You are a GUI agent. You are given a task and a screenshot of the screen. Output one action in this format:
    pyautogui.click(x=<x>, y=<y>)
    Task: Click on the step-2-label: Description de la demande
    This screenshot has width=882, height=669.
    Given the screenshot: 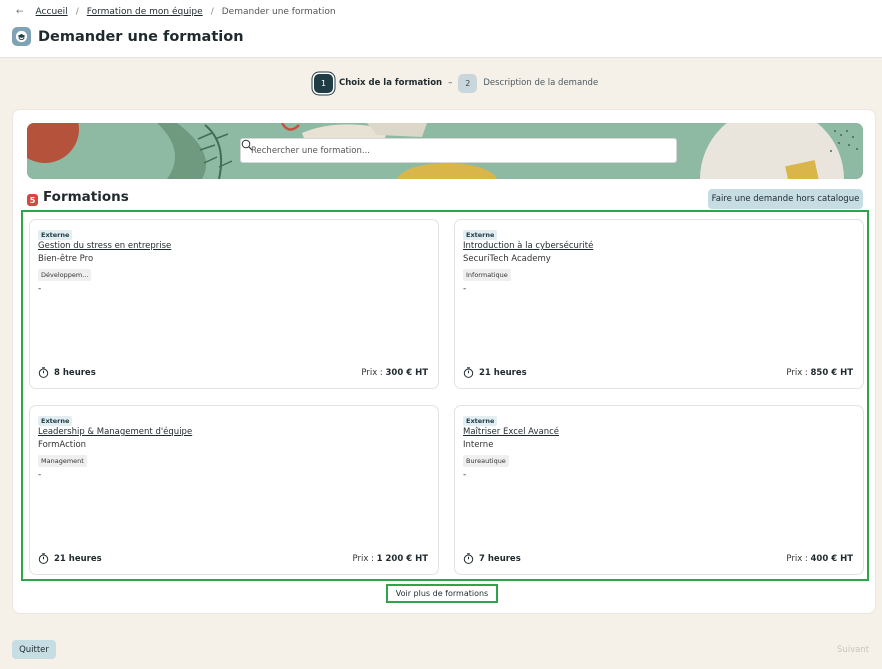 What is the action you would take?
    pyautogui.click(x=540, y=83)
    